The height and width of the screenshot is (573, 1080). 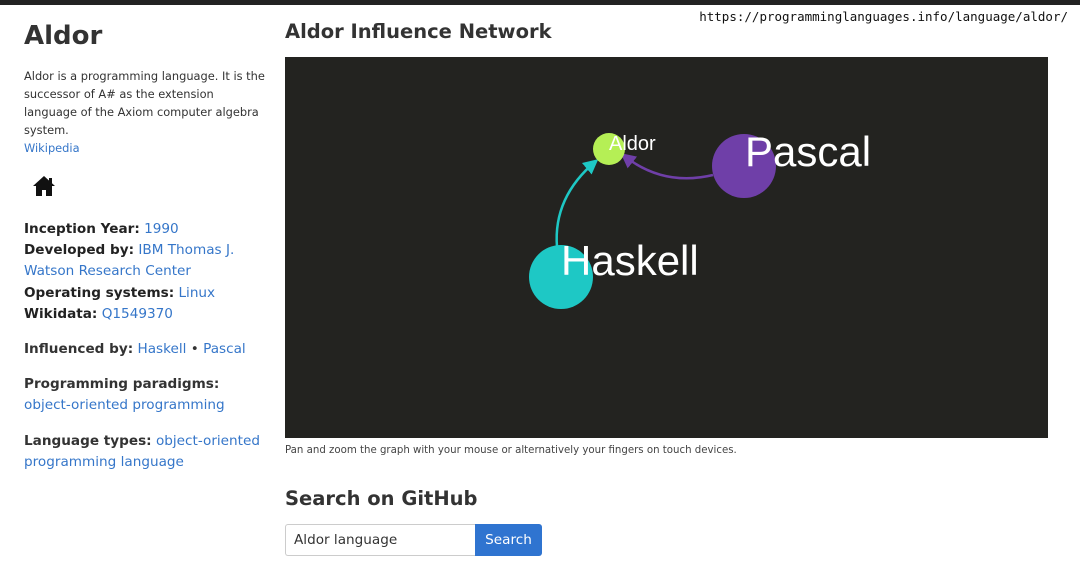 I want to click on inception-row: Inception Year: 1990, so click(x=146, y=229).